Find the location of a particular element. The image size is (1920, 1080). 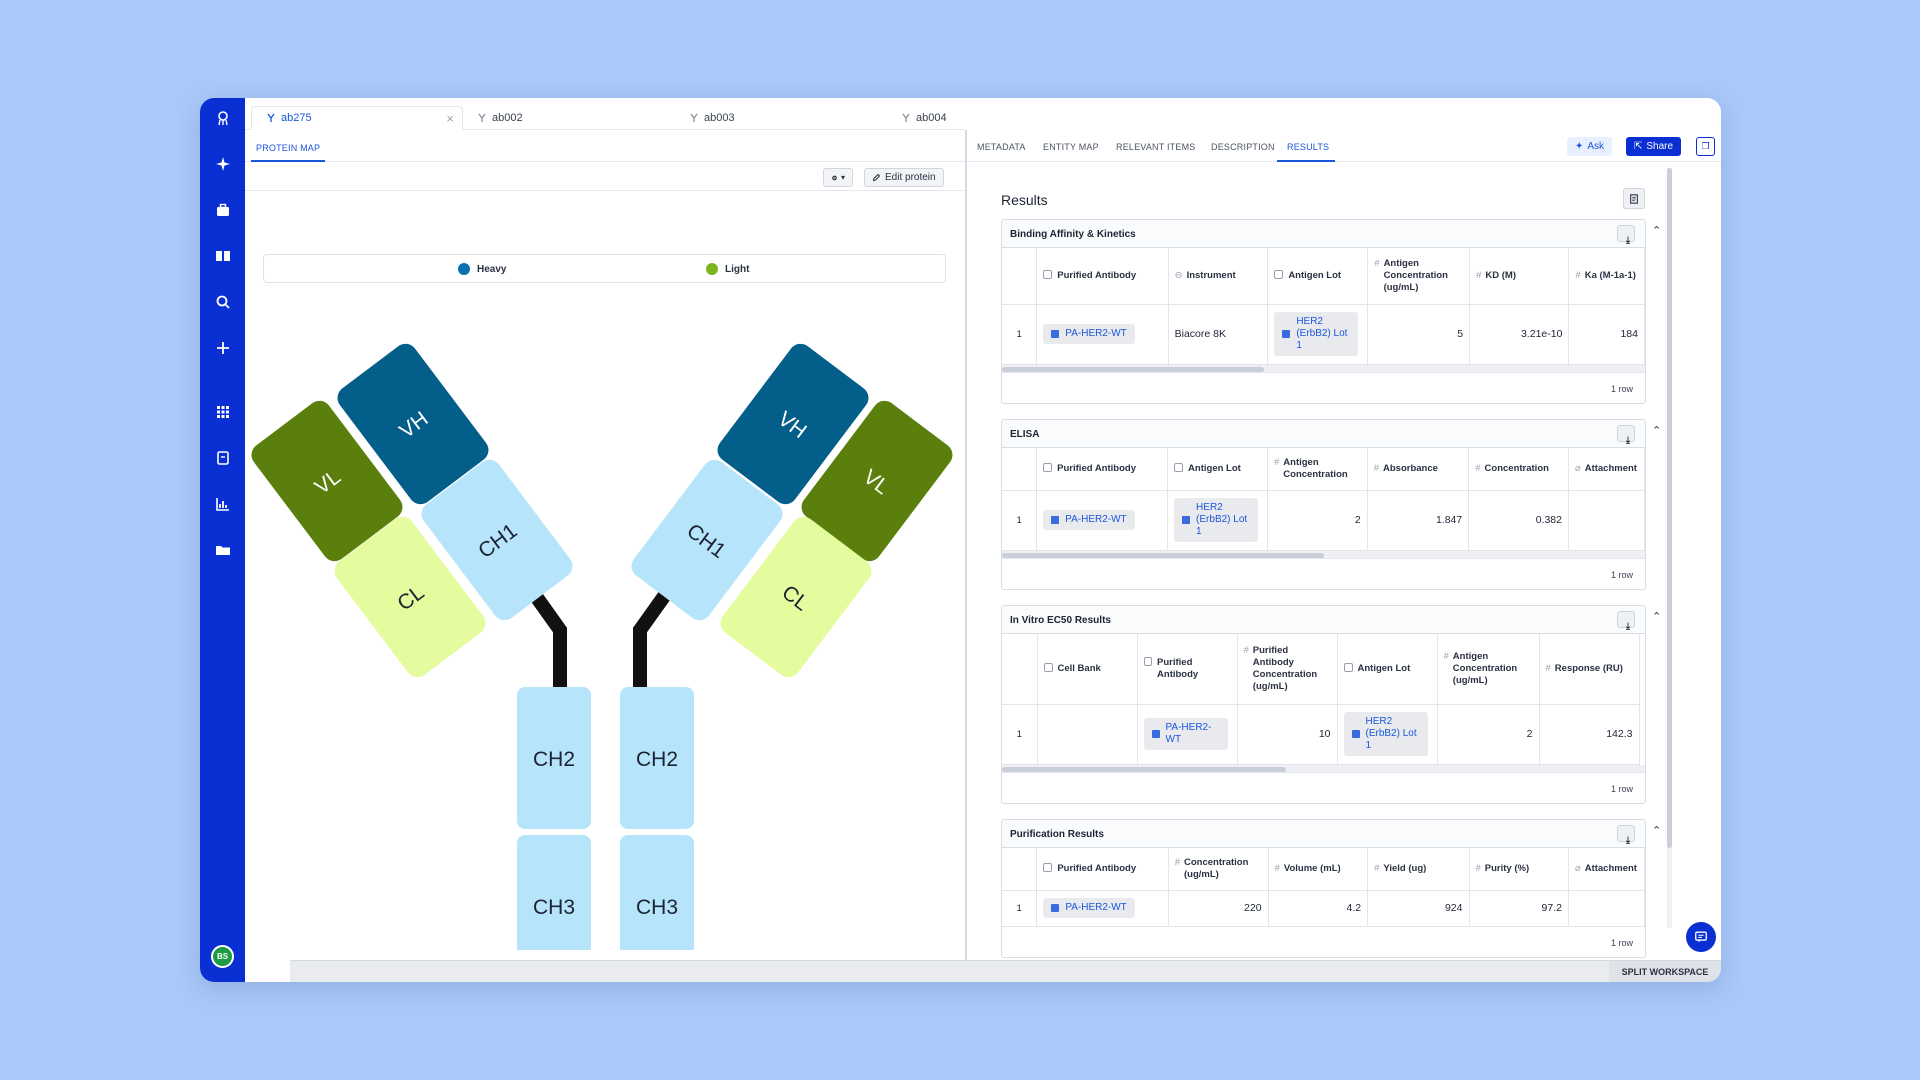

split-workspace-button: SPLIT WORKSPACE is located at coordinates (1665, 971).